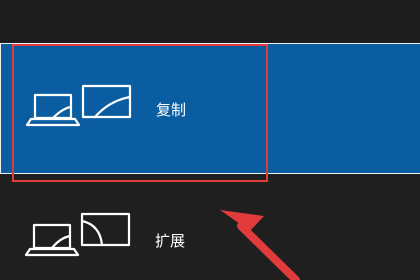 This screenshot has width=420, height=280. What do you see at coordinates (171, 110) in the screenshot?
I see `duplicate-option-label: 复制` at bounding box center [171, 110].